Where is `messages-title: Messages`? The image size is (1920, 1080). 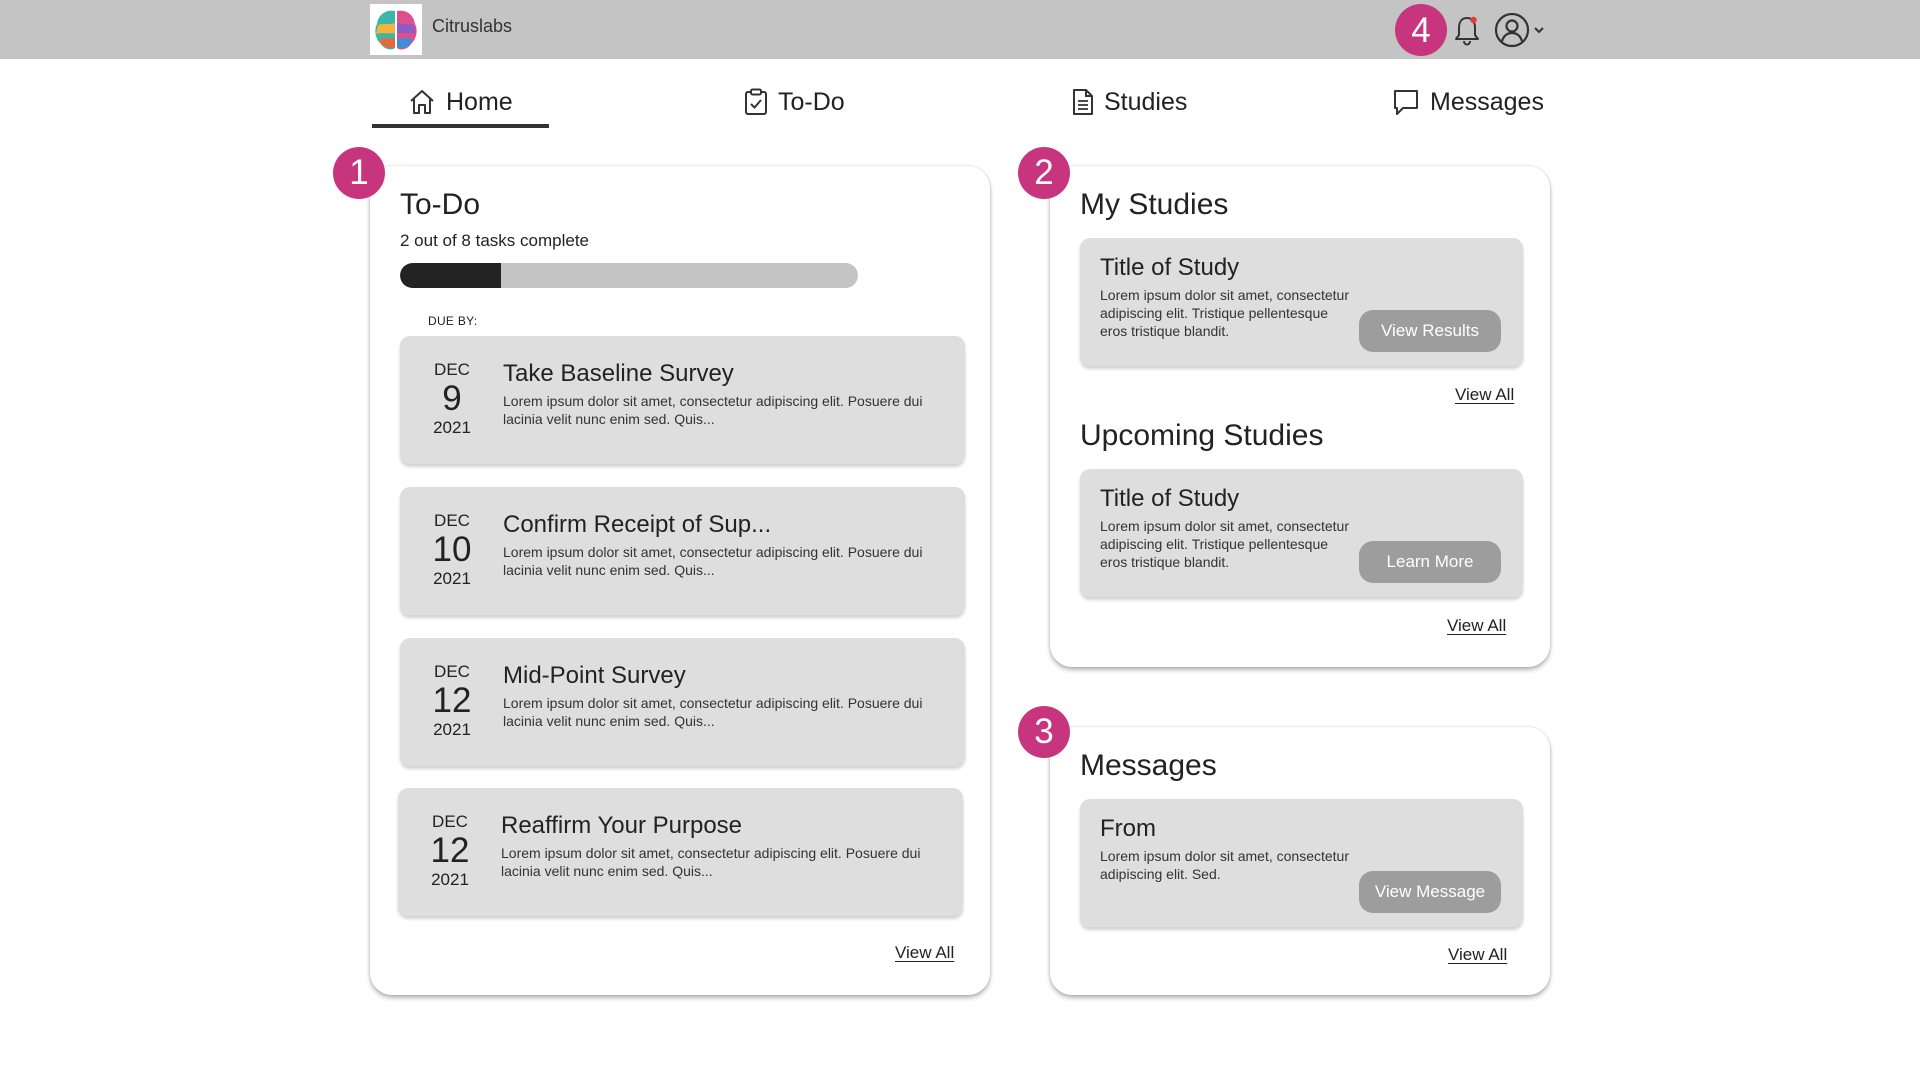 messages-title: Messages is located at coordinates (1148, 765).